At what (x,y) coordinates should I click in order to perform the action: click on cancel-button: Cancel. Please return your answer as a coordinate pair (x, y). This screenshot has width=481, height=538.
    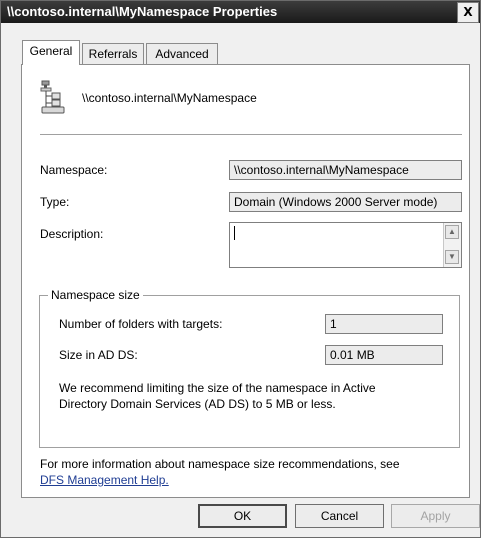
    Looking at the image, I should click on (339, 516).